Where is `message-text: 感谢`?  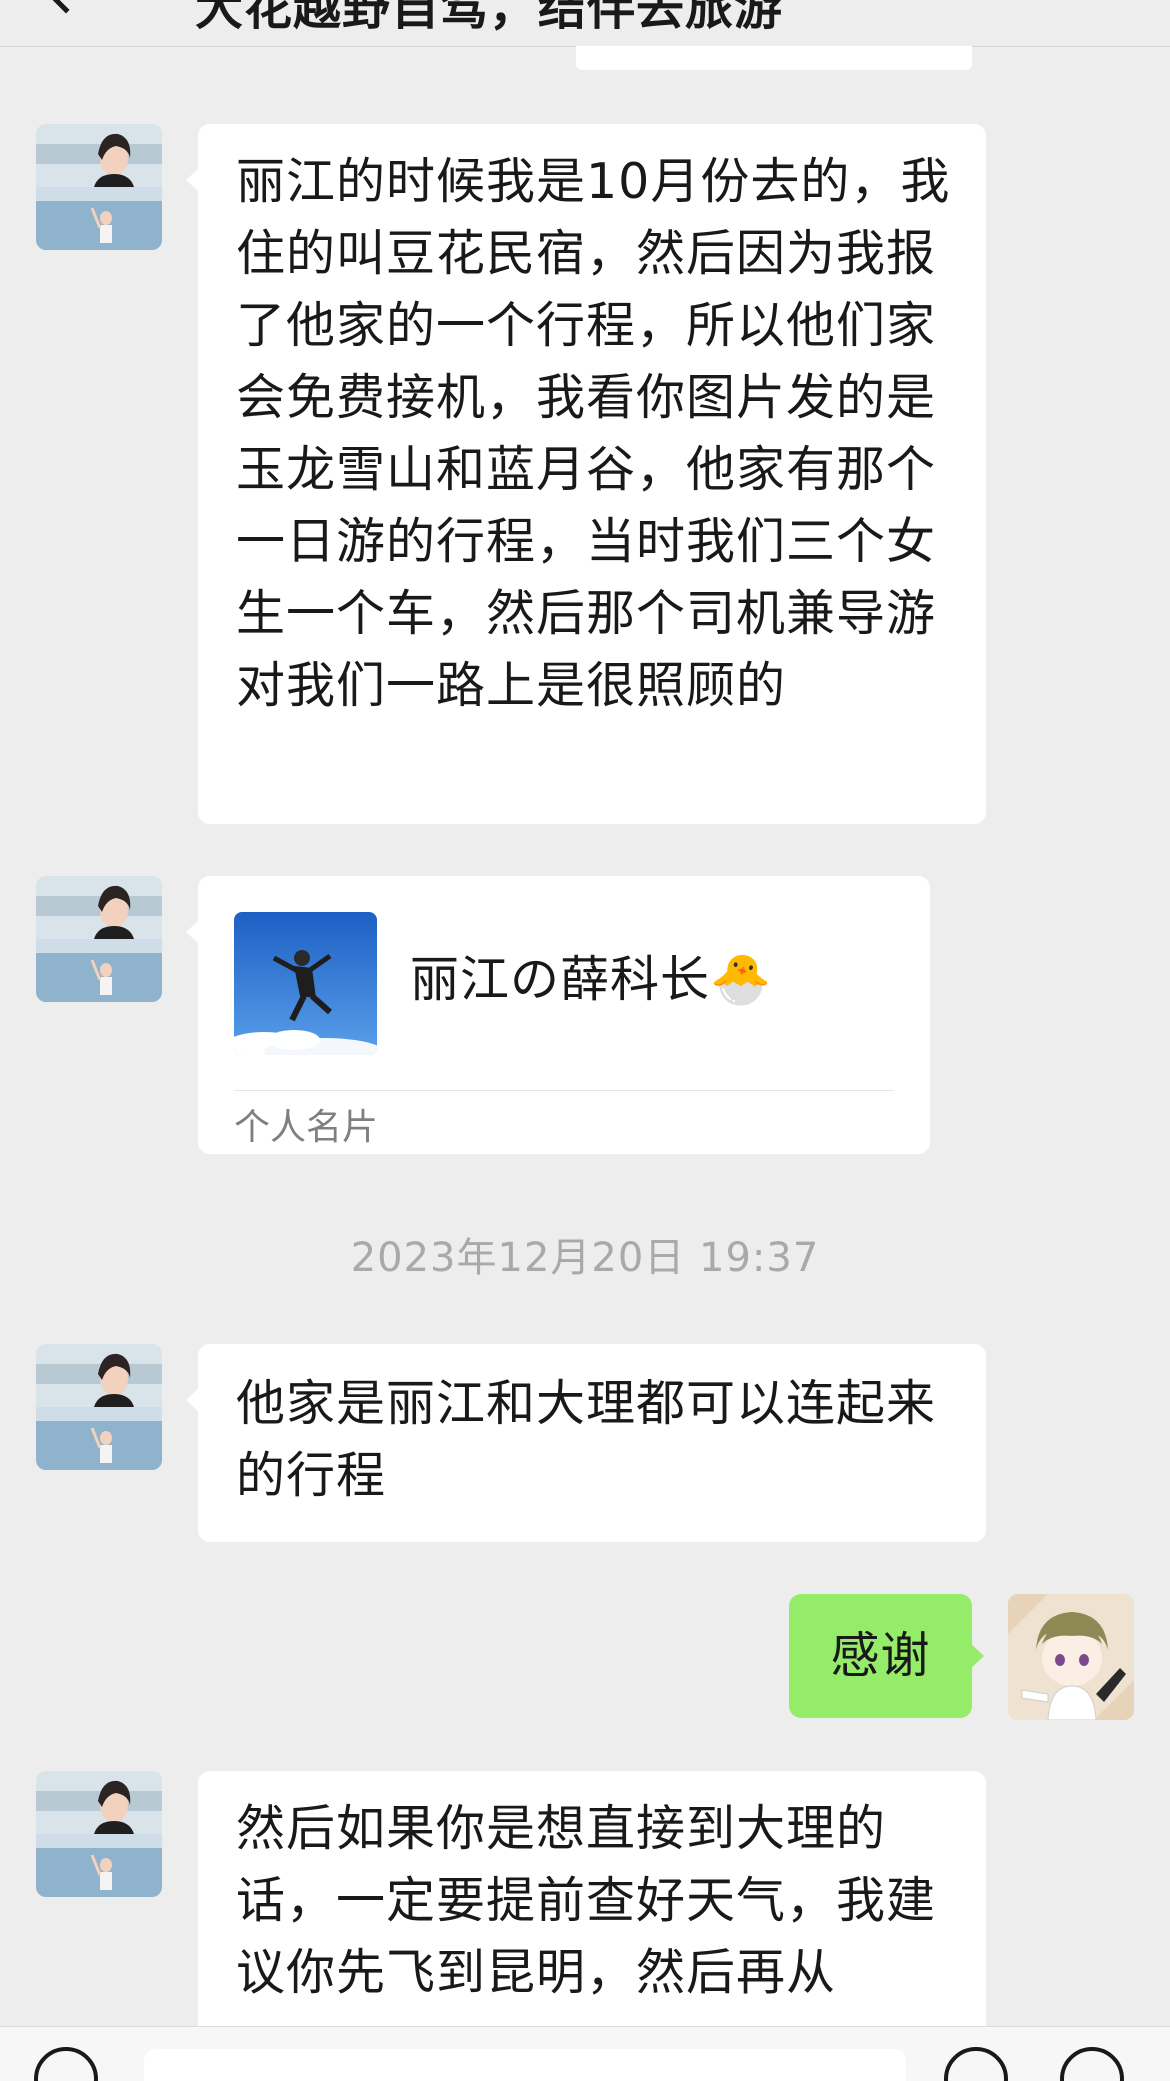 message-text: 感谢 is located at coordinates (880, 1655).